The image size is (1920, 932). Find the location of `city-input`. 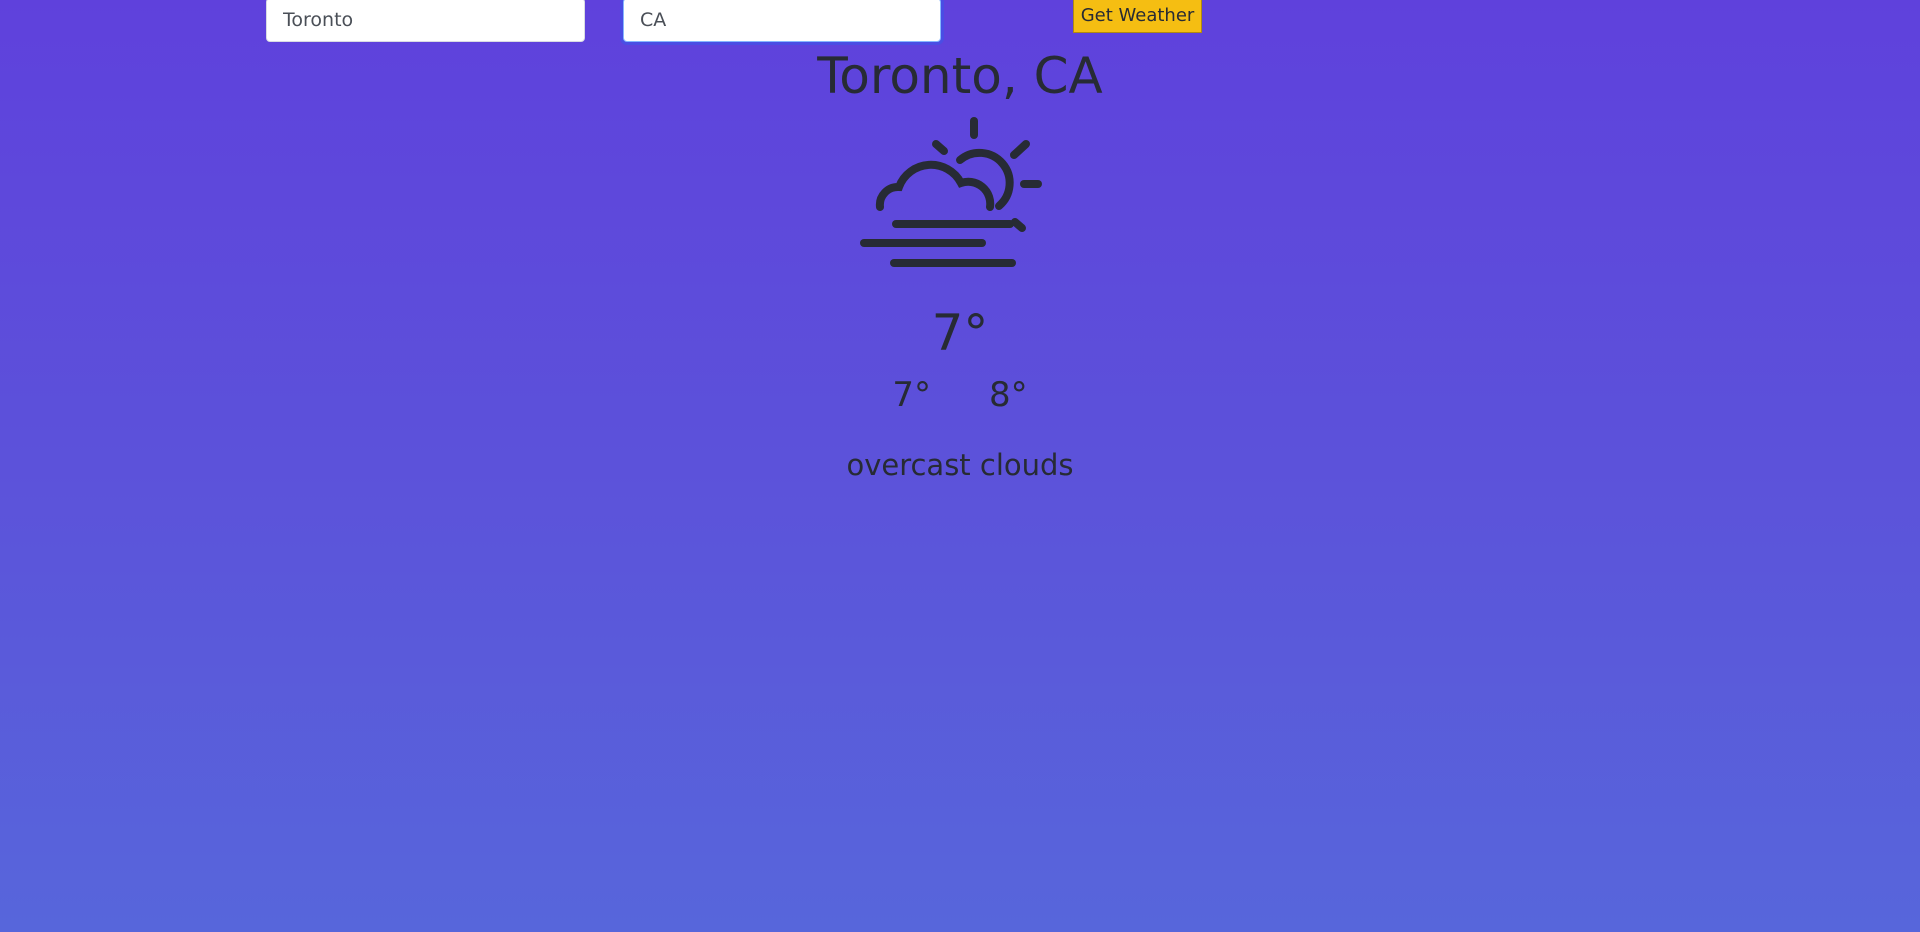

city-input is located at coordinates (425, 21).